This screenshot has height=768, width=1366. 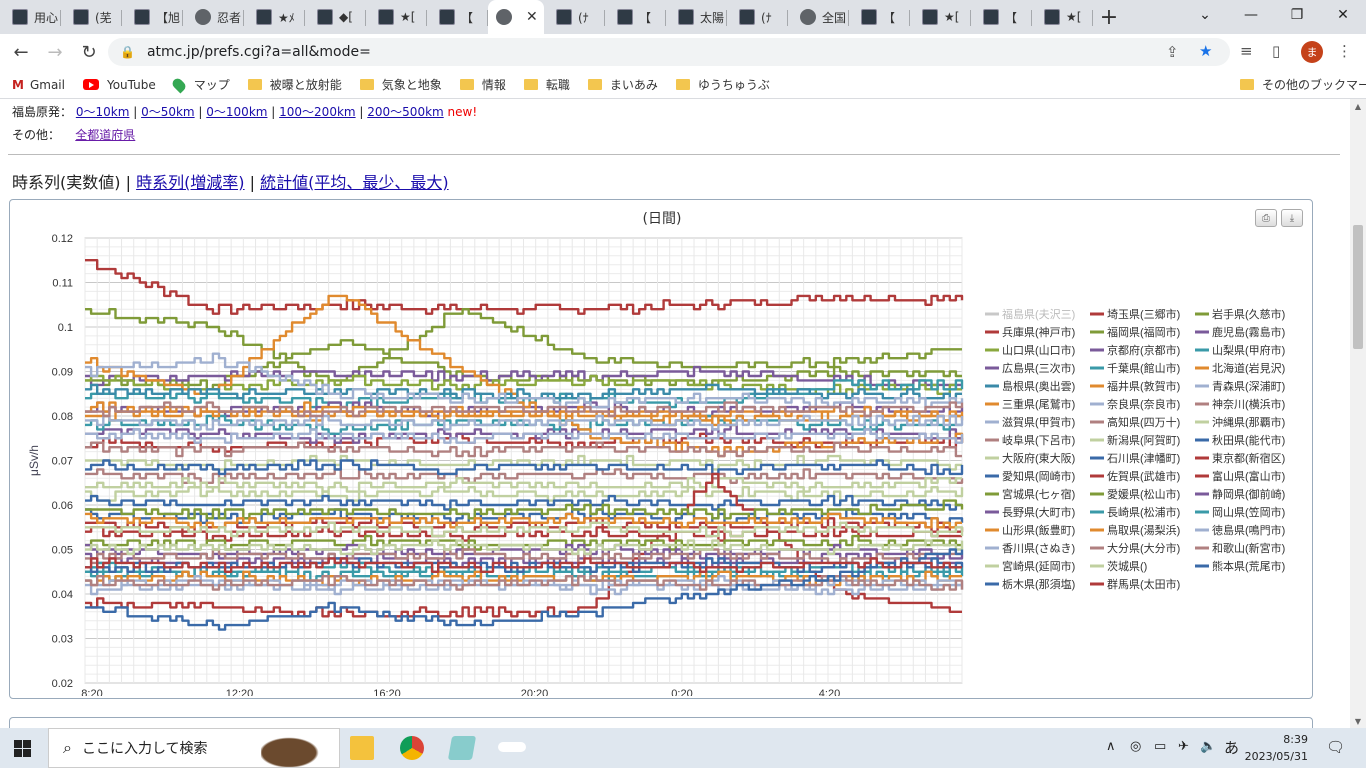 What do you see at coordinates (1358, 287) in the screenshot?
I see `scroll-thumb` at bounding box center [1358, 287].